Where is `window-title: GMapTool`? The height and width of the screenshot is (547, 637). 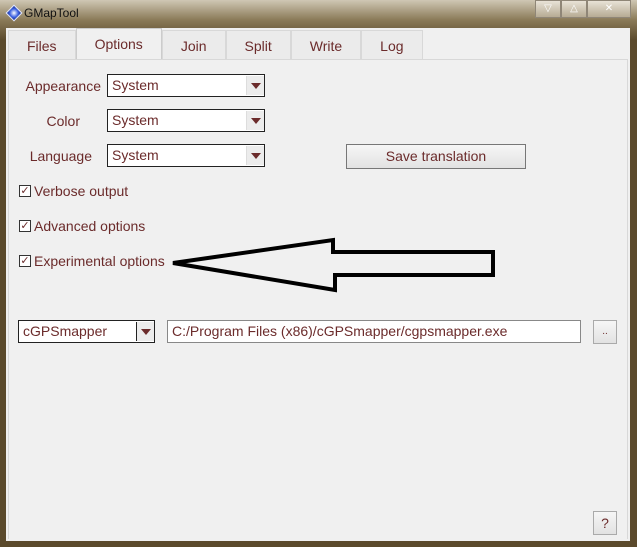
window-title: GMapTool is located at coordinates (51, 13).